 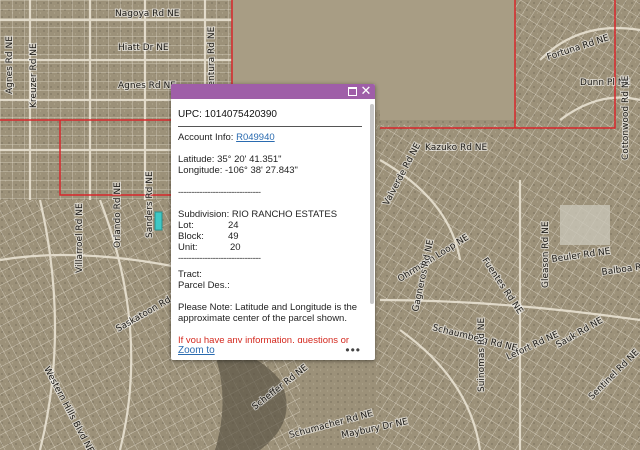 What do you see at coordinates (206, 137) in the screenshot?
I see `account-label: Account Info:` at bounding box center [206, 137].